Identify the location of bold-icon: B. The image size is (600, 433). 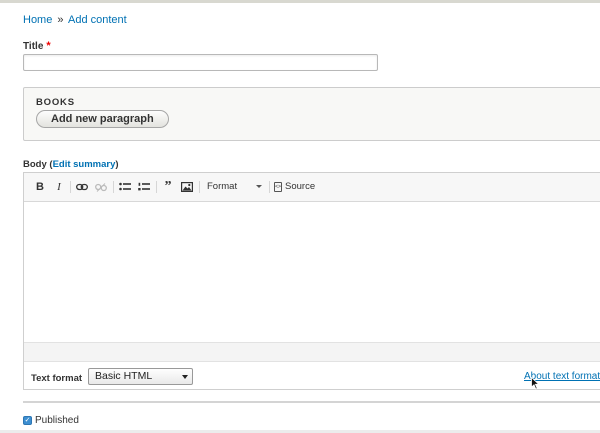
(40, 187).